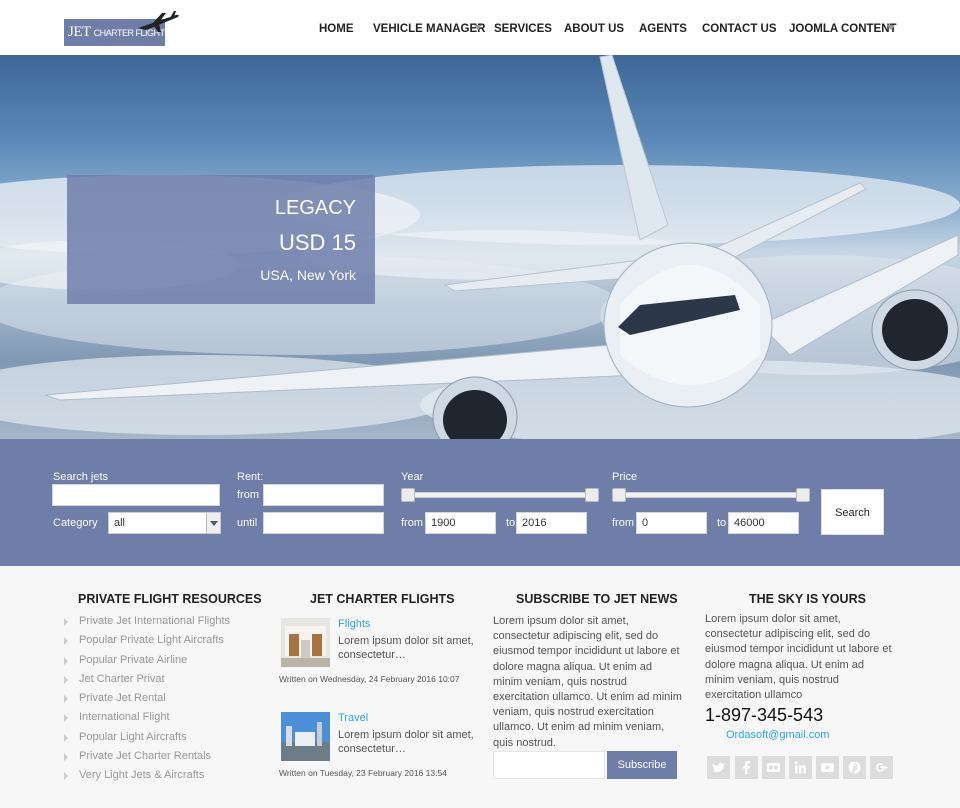  I want to click on contact-email-link: Ordasoft@gmail.com, so click(777, 735).